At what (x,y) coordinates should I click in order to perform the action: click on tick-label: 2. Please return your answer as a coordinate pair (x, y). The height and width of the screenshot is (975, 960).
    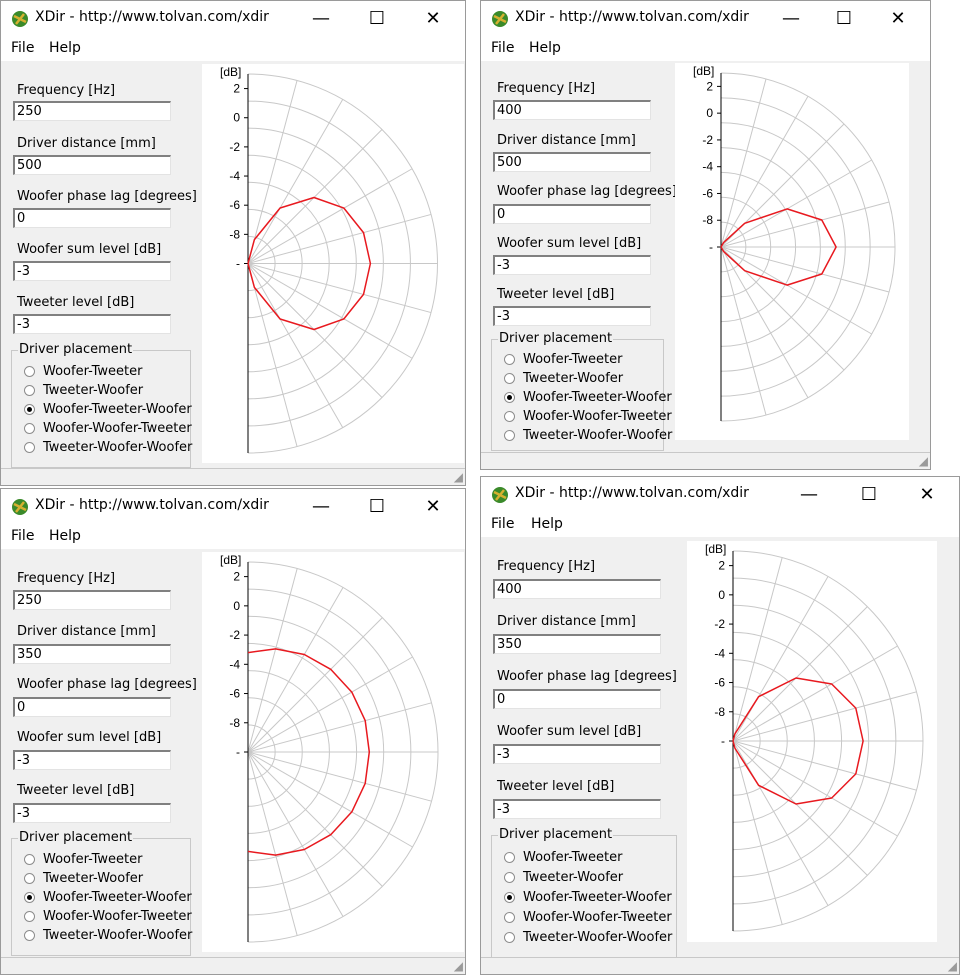
    Looking at the image, I should click on (236, 577).